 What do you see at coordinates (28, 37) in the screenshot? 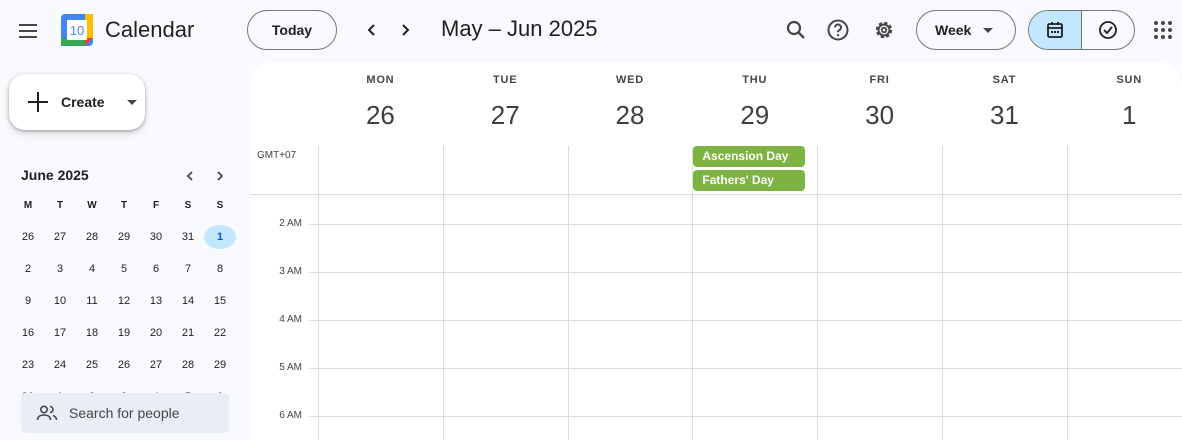
I see `menu-icon-line` at bounding box center [28, 37].